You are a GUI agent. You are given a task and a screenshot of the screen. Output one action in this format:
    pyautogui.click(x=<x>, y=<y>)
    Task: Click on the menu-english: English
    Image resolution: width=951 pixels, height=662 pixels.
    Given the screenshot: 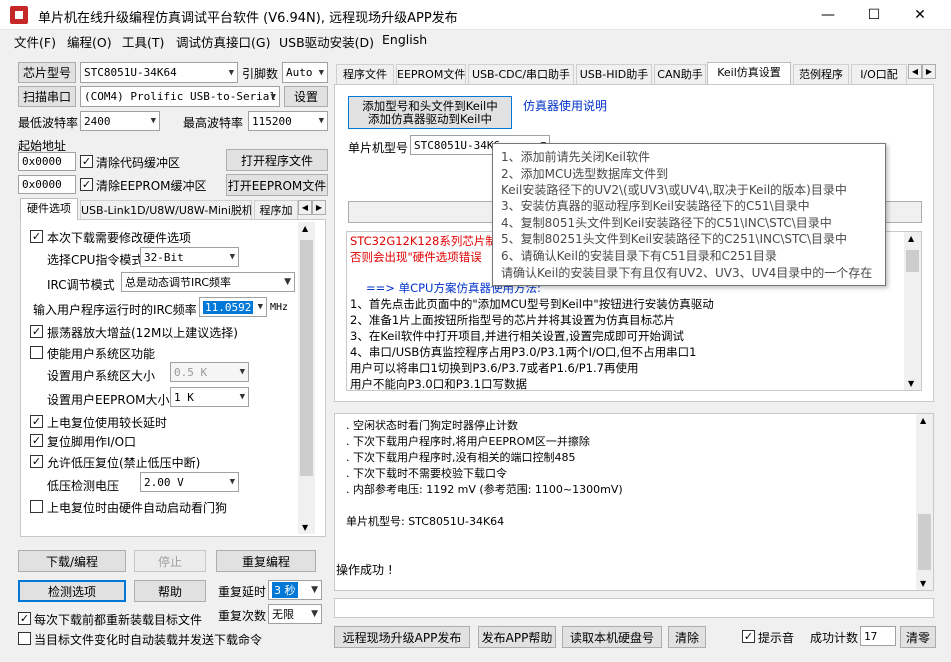 What is the action you would take?
    pyautogui.click(x=404, y=39)
    